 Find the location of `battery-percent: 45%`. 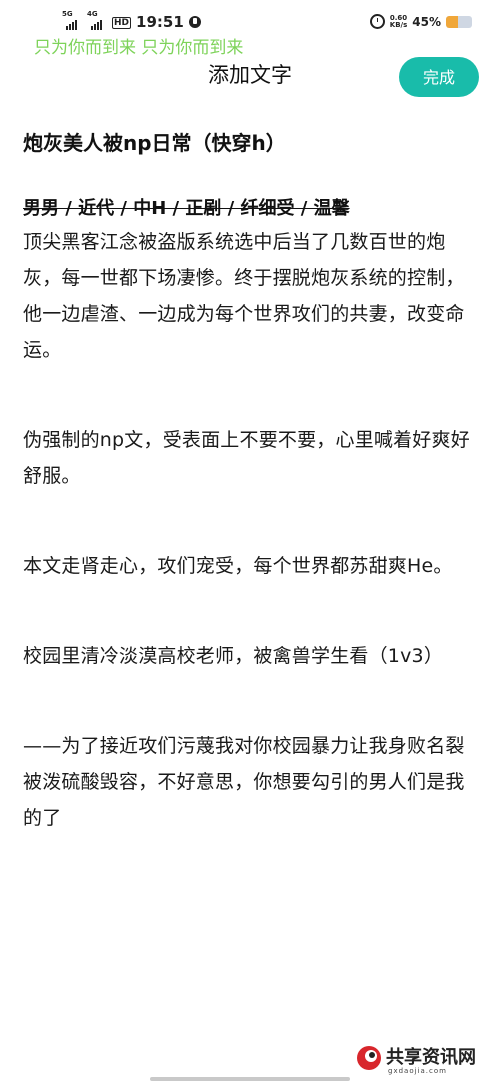

battery-percent: 45% is located at coordinates (426, 21).